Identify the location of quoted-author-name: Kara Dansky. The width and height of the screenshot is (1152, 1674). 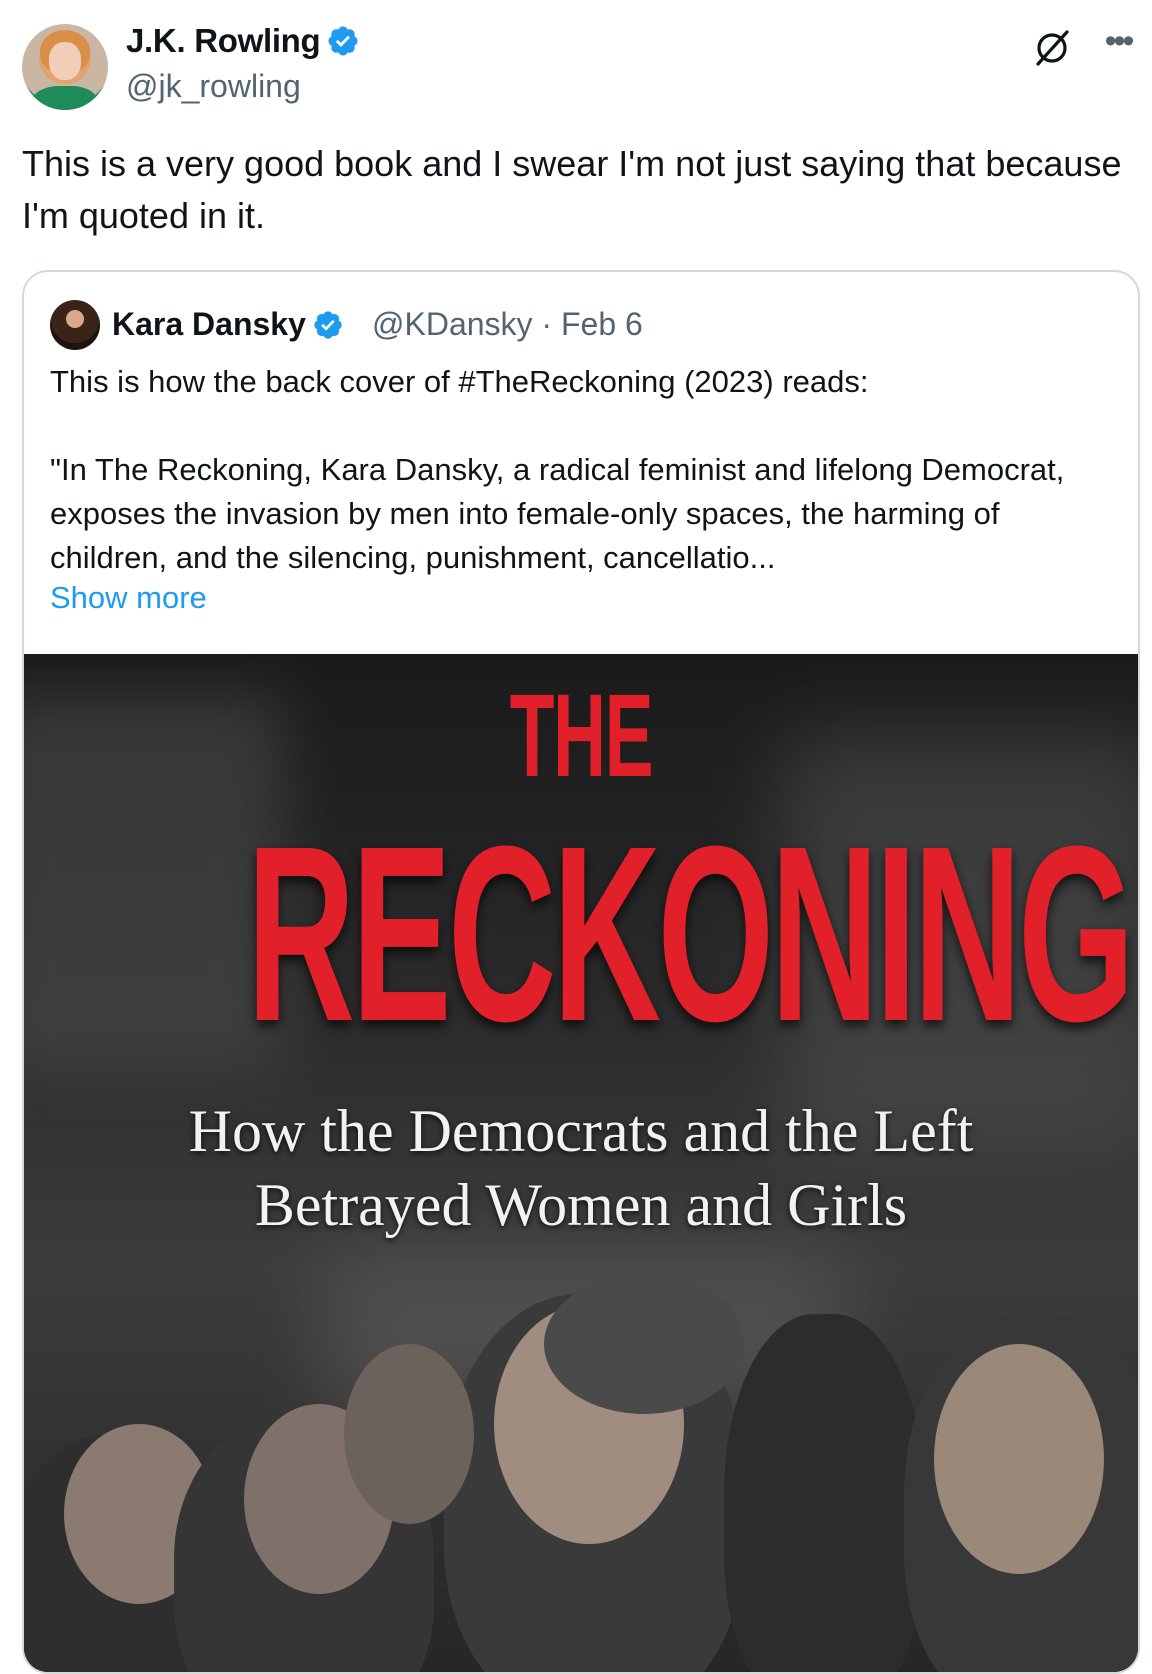
(209, 324).